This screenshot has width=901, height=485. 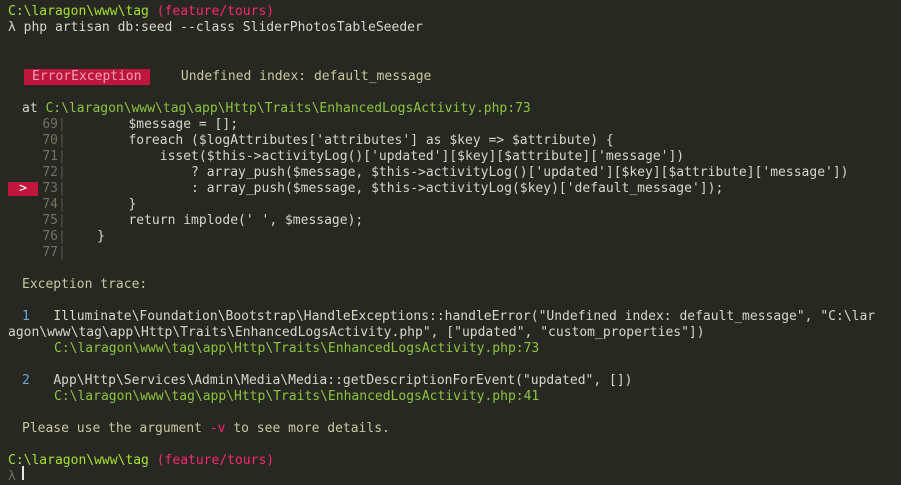 What do you see at coordinates (26, 380) in the screenshot?
I see `trace-index: 2` at bounding box center [26, 380].